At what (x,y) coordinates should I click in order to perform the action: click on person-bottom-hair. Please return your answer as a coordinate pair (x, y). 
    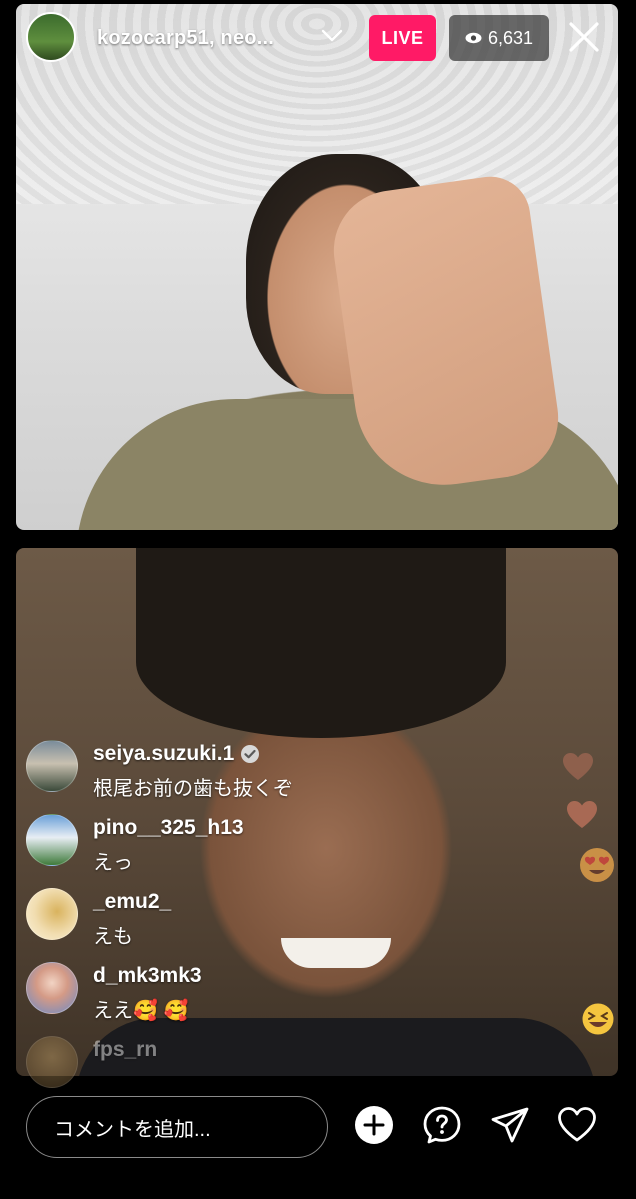
    Looking at the image, I should click on (321, 643).